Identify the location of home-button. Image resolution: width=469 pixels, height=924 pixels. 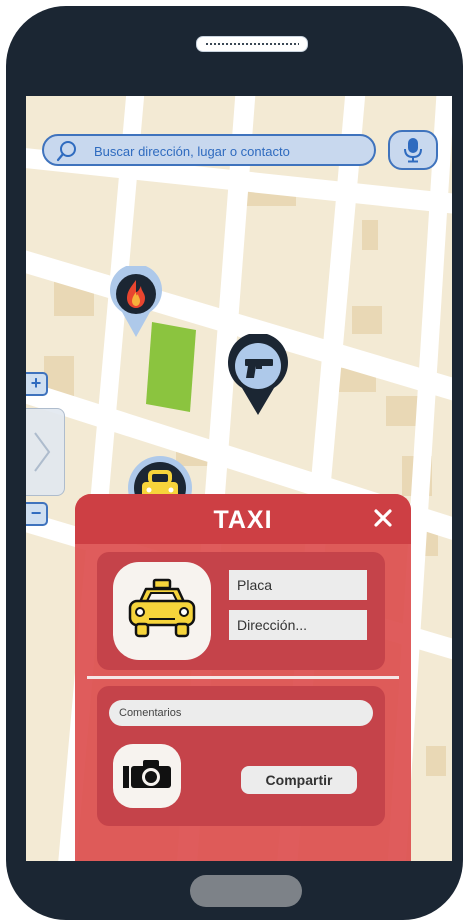
(246, 891).